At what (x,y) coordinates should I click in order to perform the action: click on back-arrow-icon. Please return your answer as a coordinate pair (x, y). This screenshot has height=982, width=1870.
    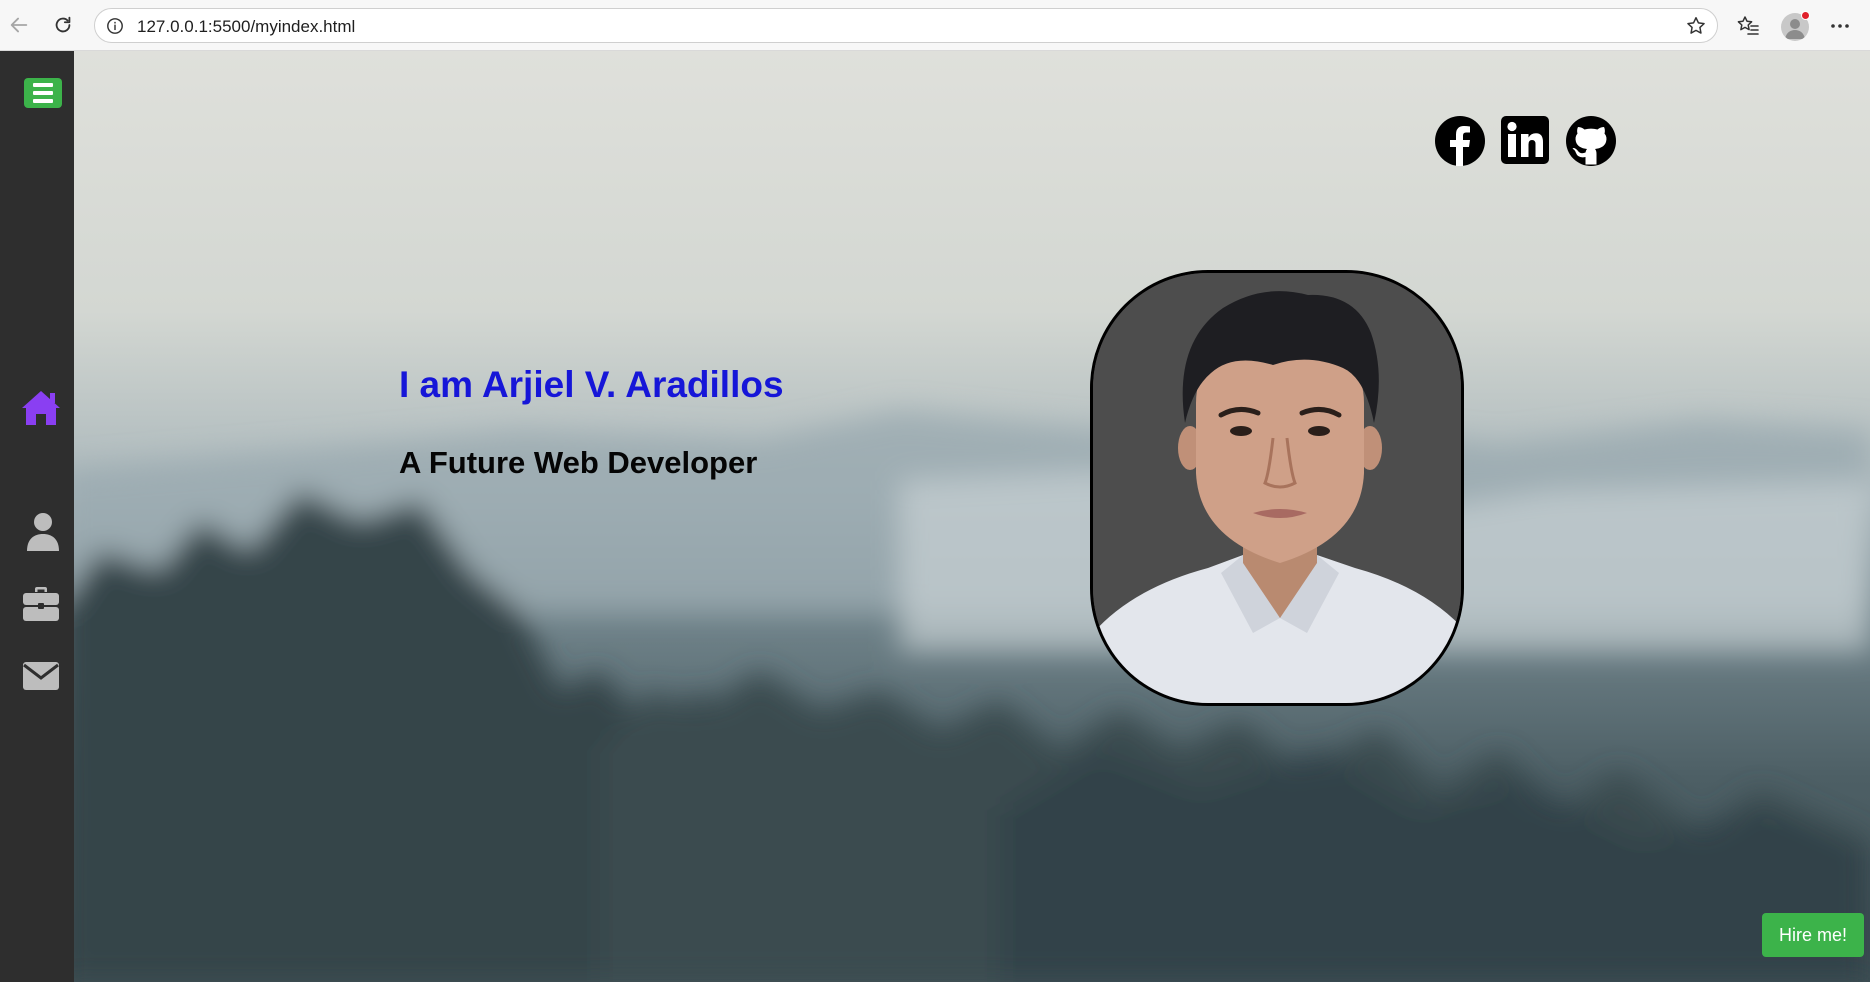
    Looking at the image, I should click on (19, 25).